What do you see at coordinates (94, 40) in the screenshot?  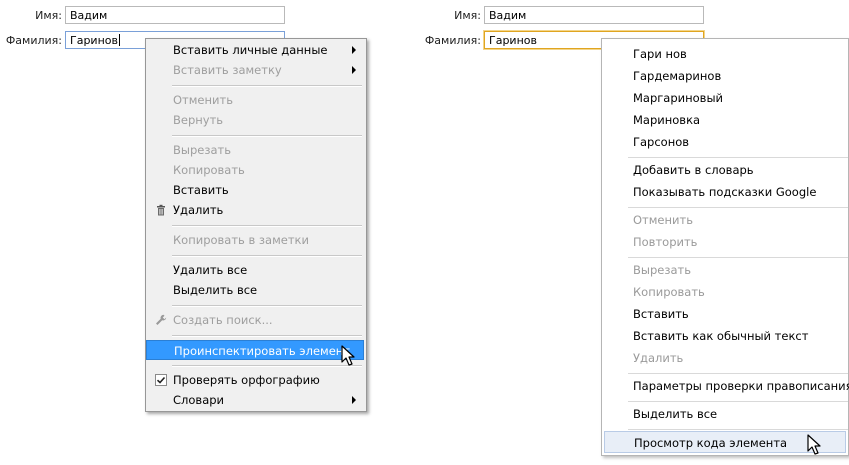 I see `last-name-value: Гаринов` at bounding box center [94, 40].